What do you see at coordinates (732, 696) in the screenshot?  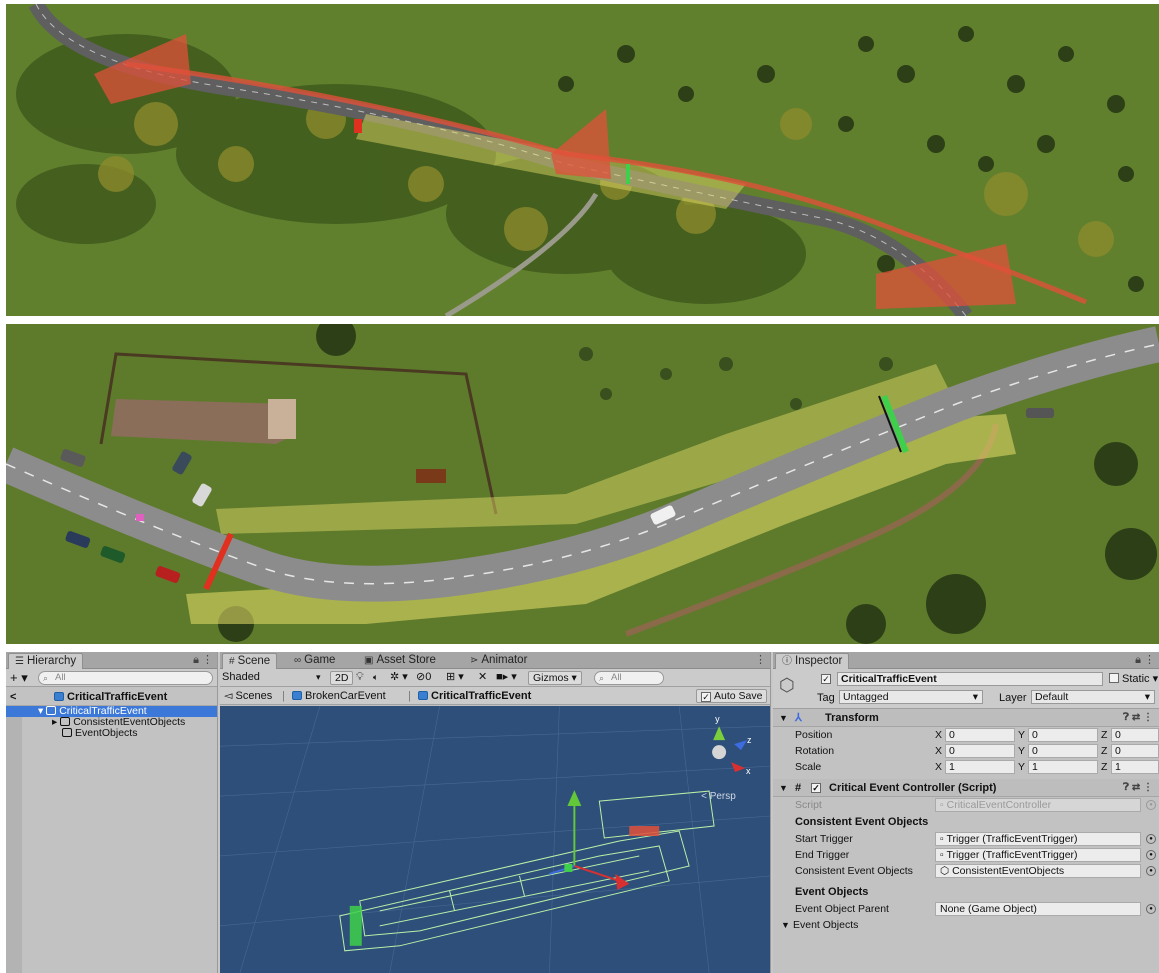 I see `auto-save-toggle: ✓ Auto Save` at bounding box center [732, 696].